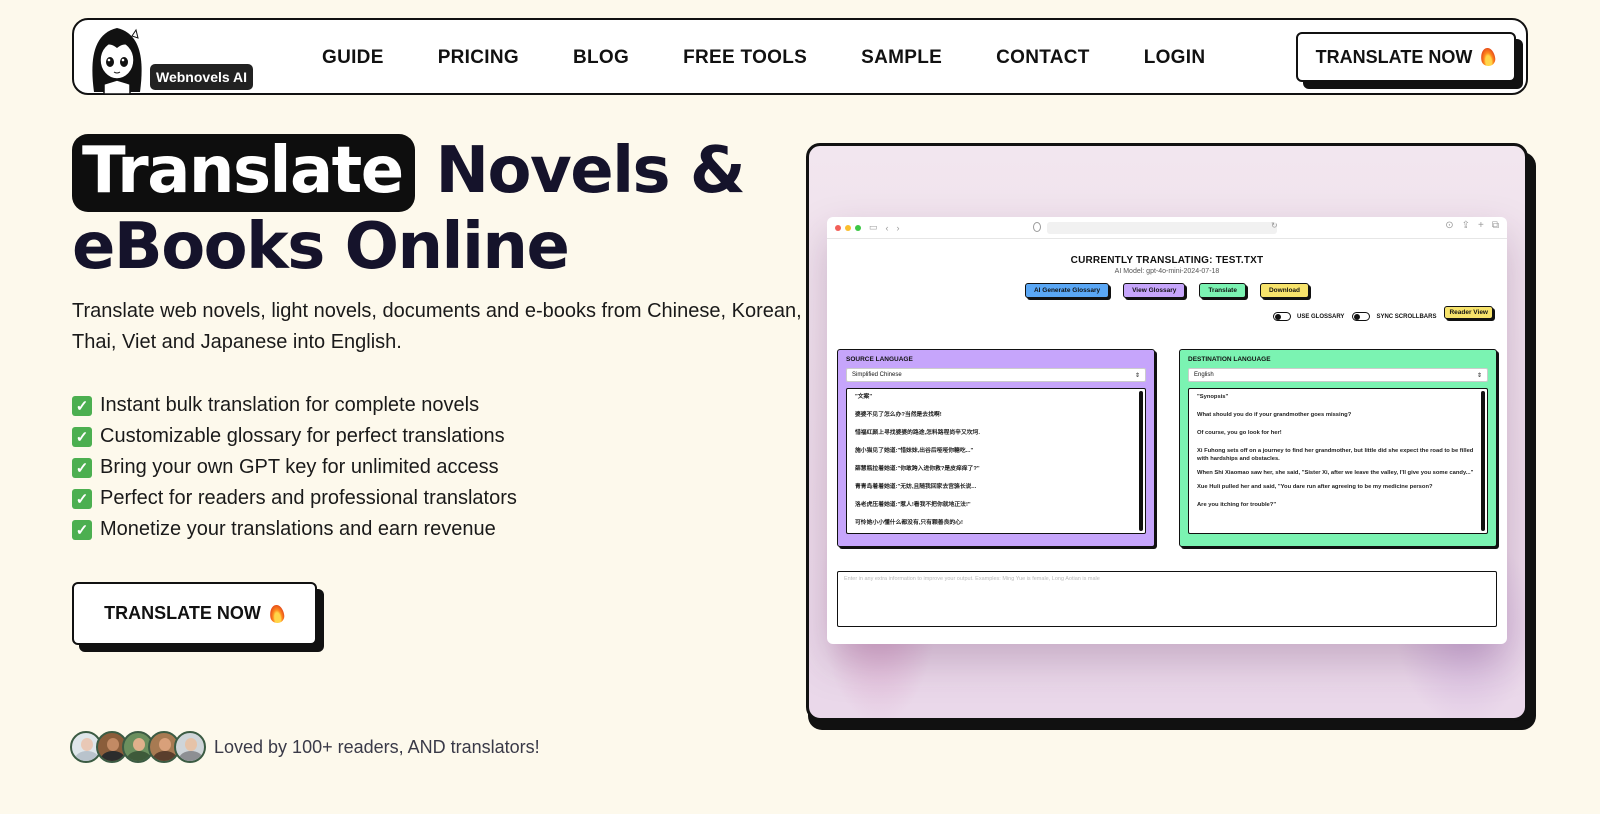  I want to click on chevron-updown-icon: ⇕, so click(1479, 375).